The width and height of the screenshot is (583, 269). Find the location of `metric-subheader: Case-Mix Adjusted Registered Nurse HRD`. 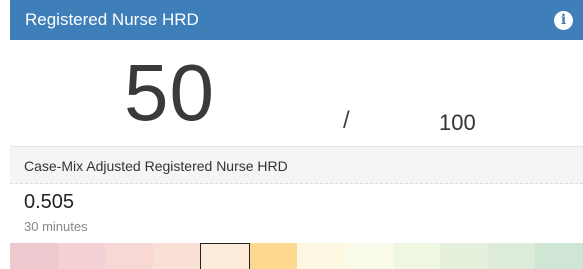

metric-subheader: Case-Mix Adjusted Registered Nurse HRD is located at coordinates (296, 165).